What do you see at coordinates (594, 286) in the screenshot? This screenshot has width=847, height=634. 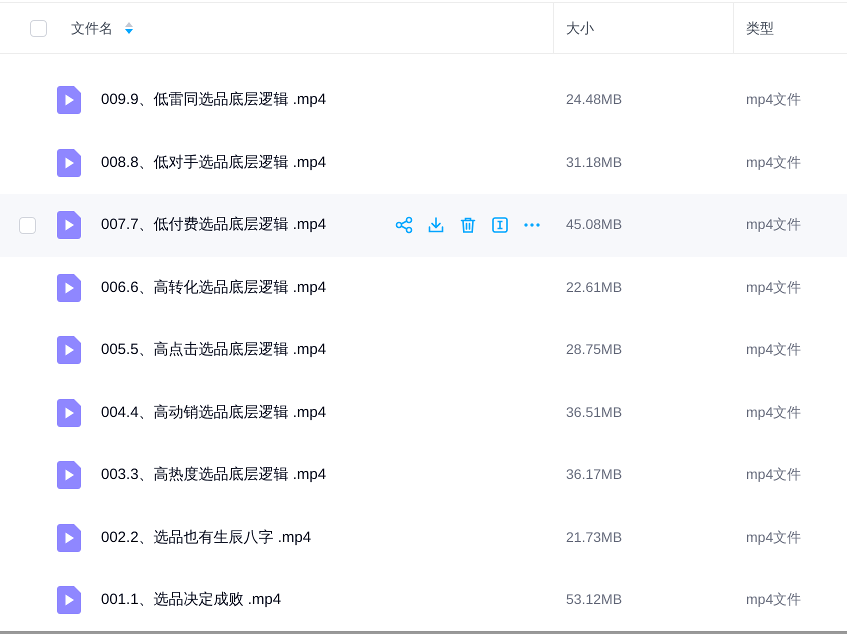 I see `file-size: 22.61MB` at bounding box center [594, 286].